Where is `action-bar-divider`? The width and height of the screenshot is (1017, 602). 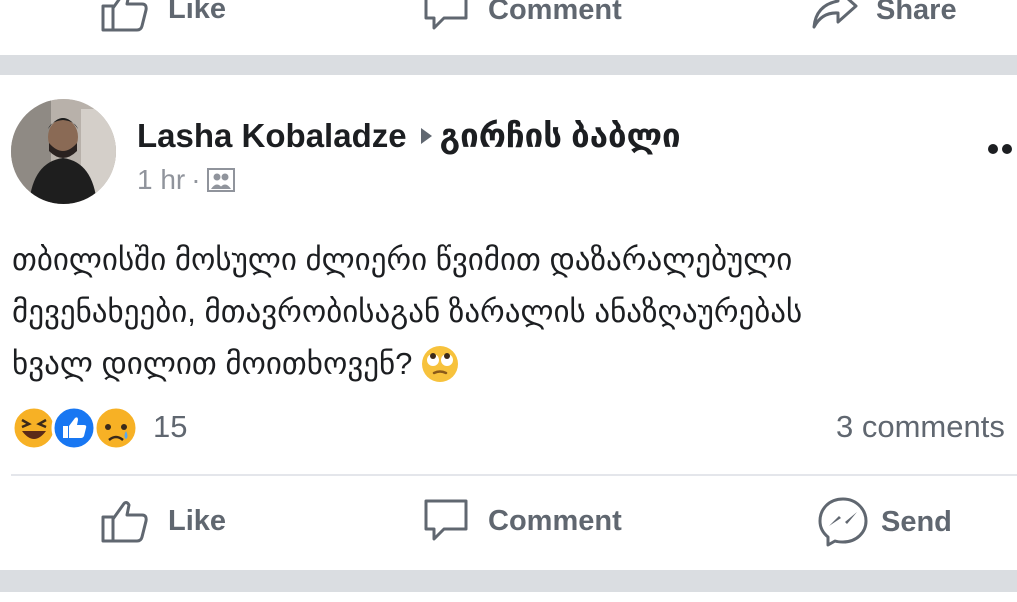
action-bar-divider is located at coordinates (514, 475).